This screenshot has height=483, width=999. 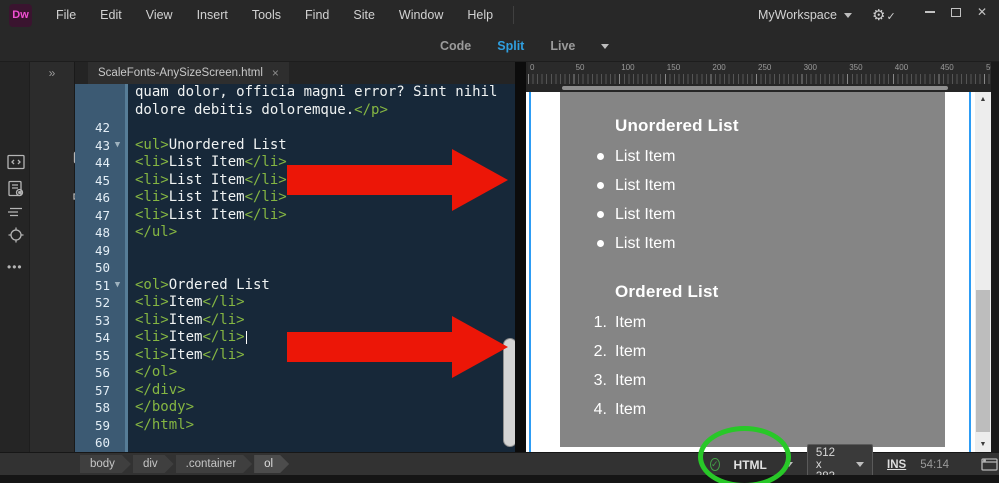 What do you see at coordinates (214, 464) in the screenshot?
I see `tag-selector-container: .container` at bounding box center [214, 464].